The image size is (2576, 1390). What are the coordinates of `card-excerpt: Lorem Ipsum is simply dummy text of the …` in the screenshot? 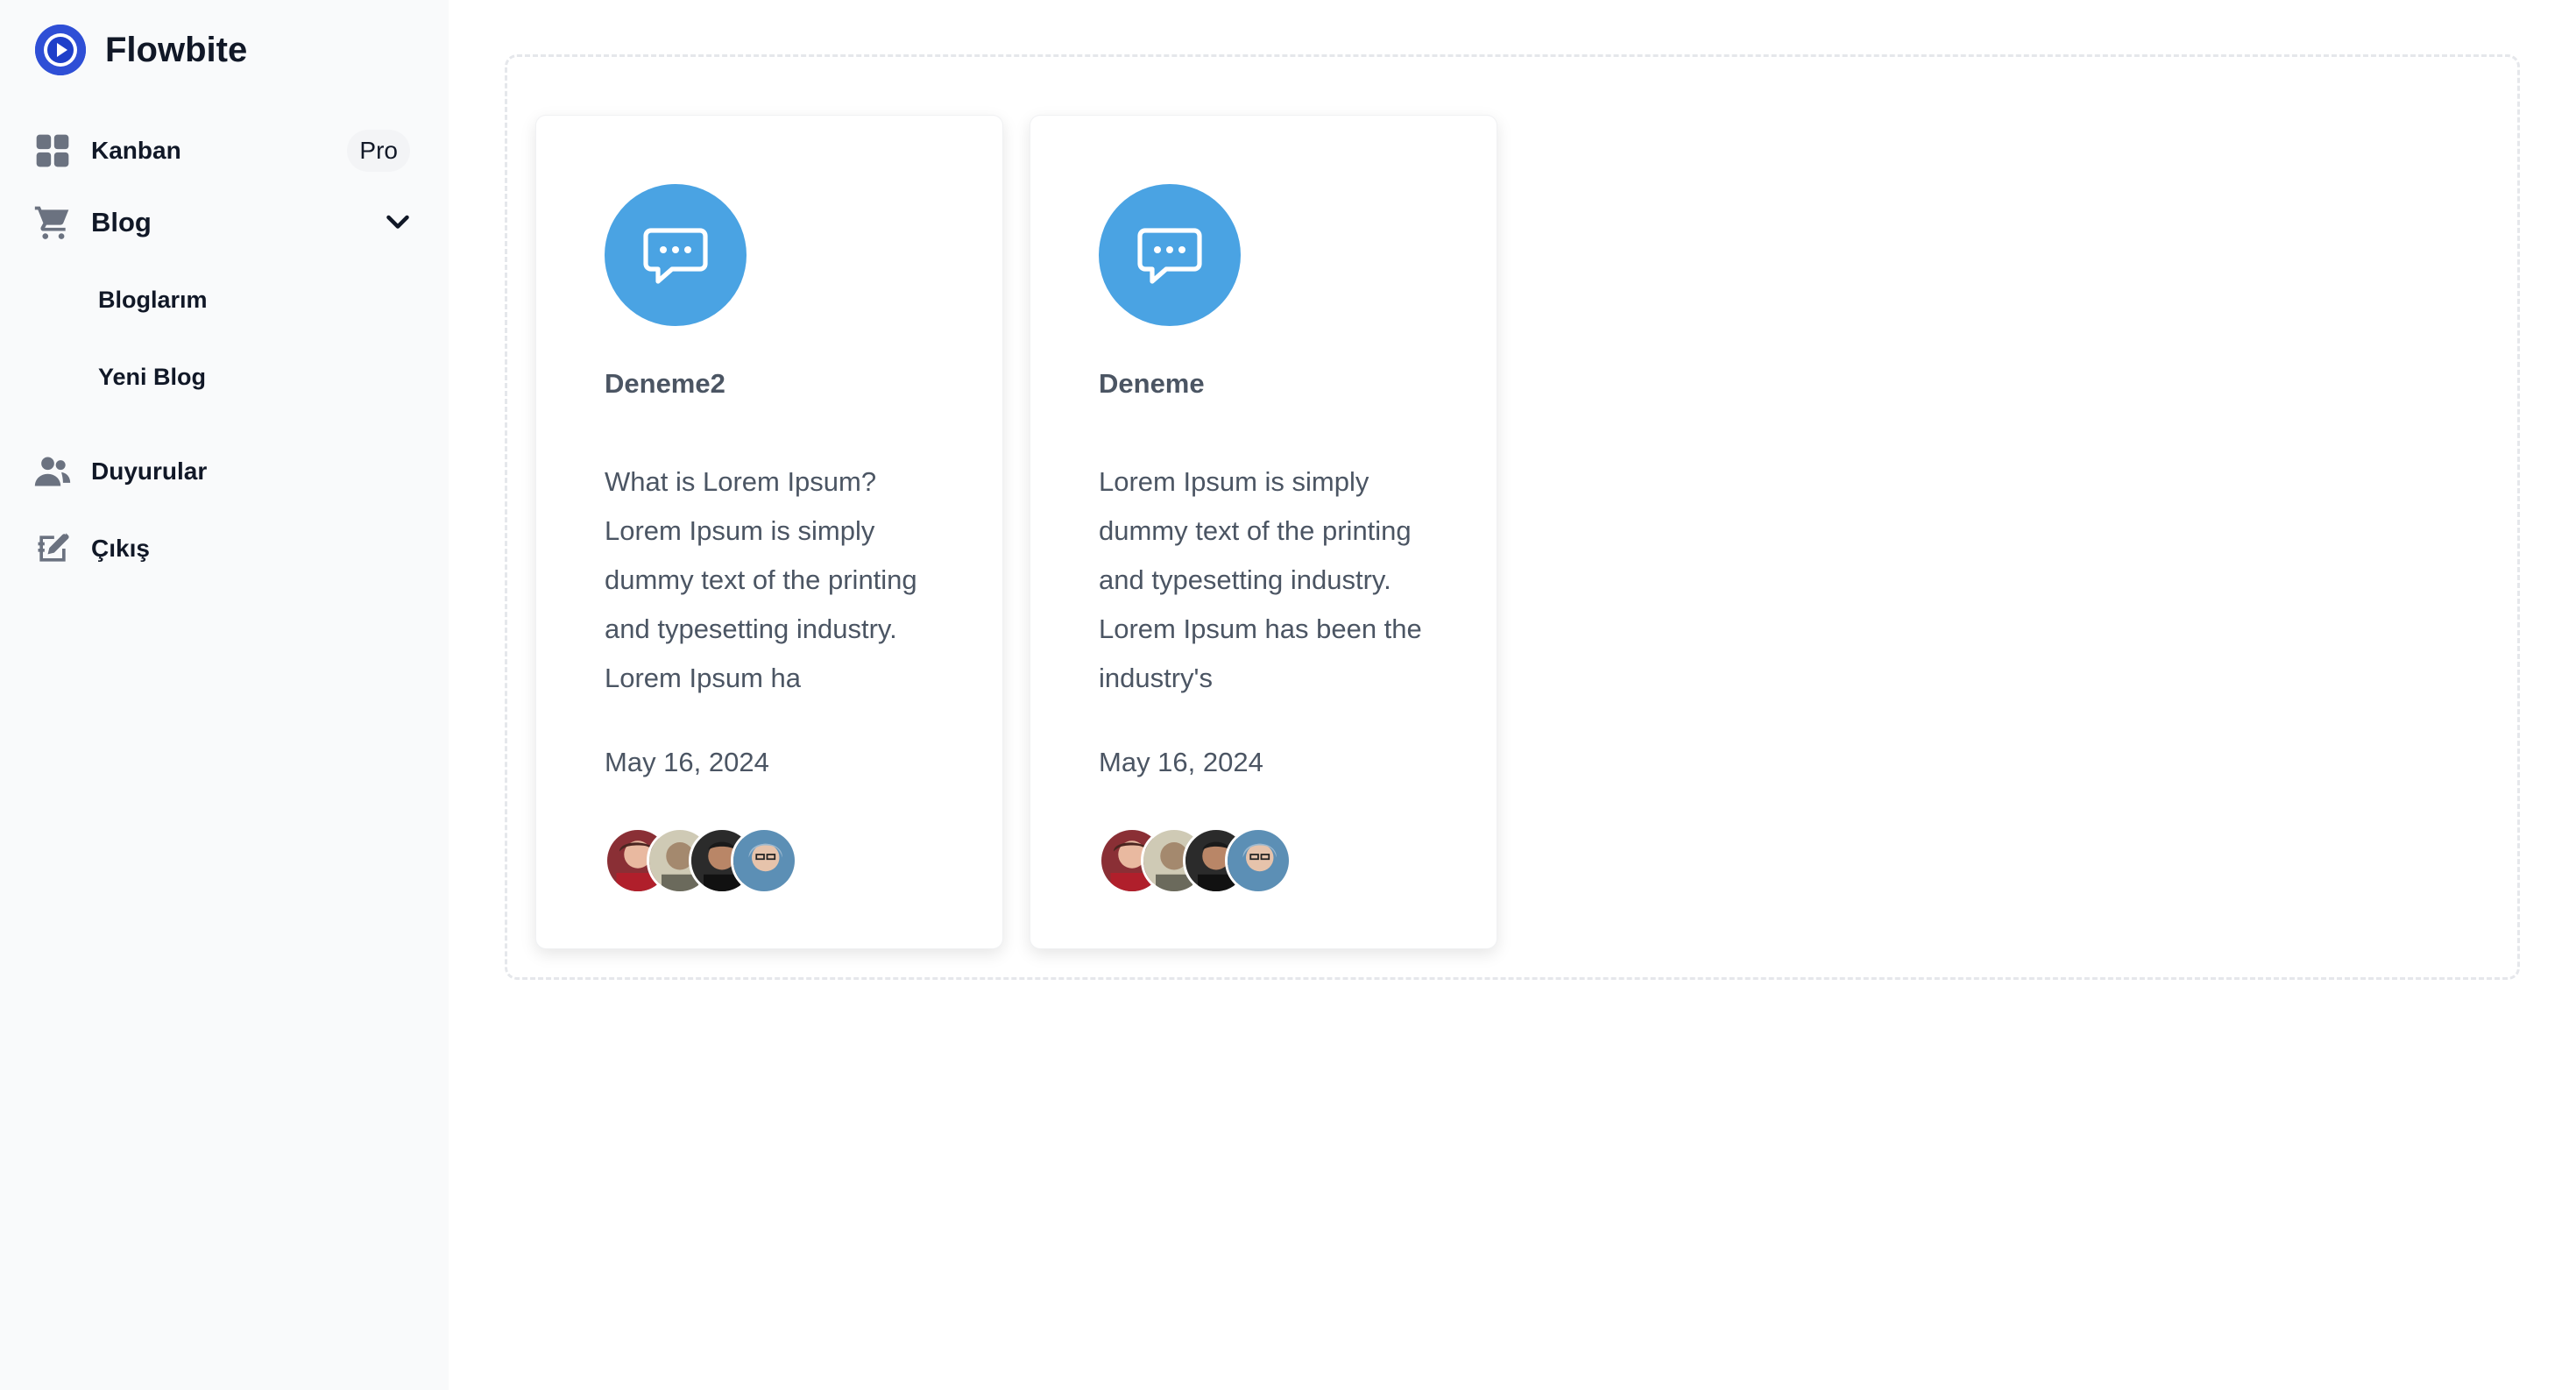 It's located at (1260, 579).